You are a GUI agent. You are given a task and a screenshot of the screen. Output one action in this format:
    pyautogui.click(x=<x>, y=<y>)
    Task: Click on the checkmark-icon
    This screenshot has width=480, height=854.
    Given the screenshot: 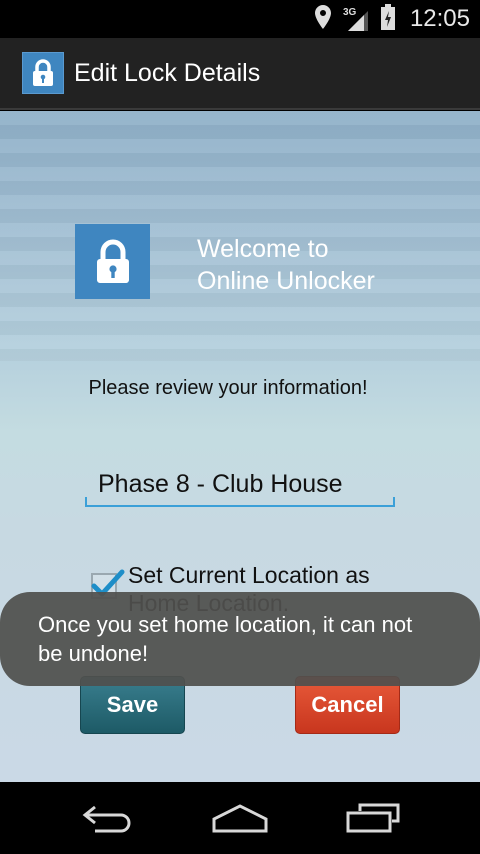 What is the action you would take?
    pyautogui.click(x=108, y=583)
    